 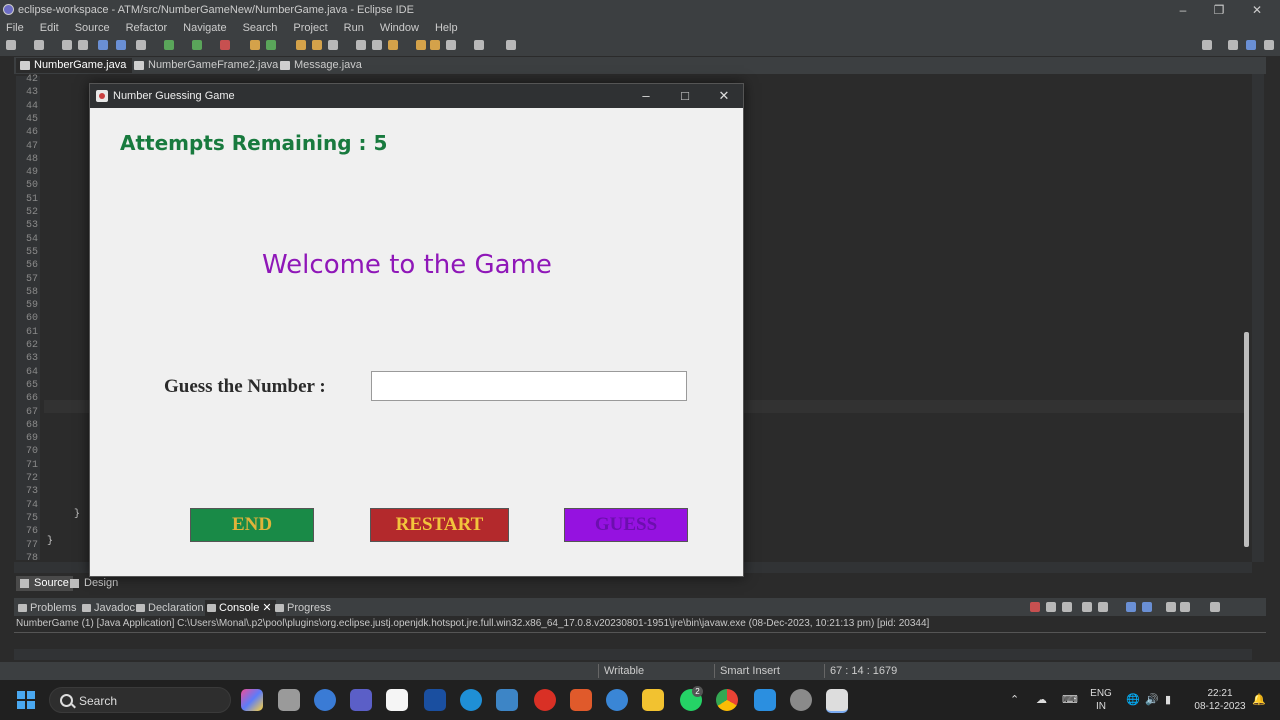 I want to click on app-icon, so click(x=617, y=700).